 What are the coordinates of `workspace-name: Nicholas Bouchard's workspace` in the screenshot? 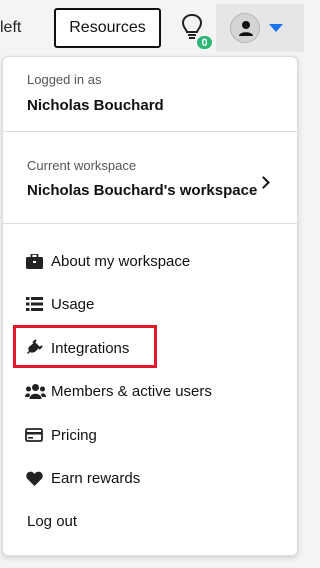 It's located at (142, 190).